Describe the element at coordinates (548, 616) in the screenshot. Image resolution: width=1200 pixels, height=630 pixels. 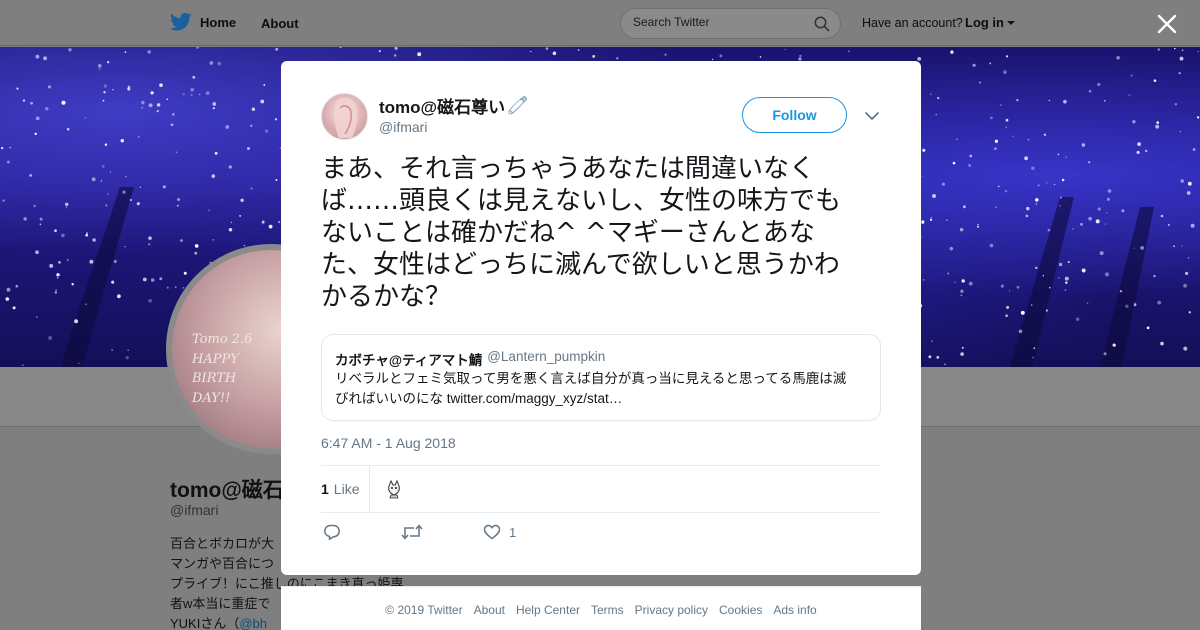
I see `footer-link-help-center: Help Center` at that location.